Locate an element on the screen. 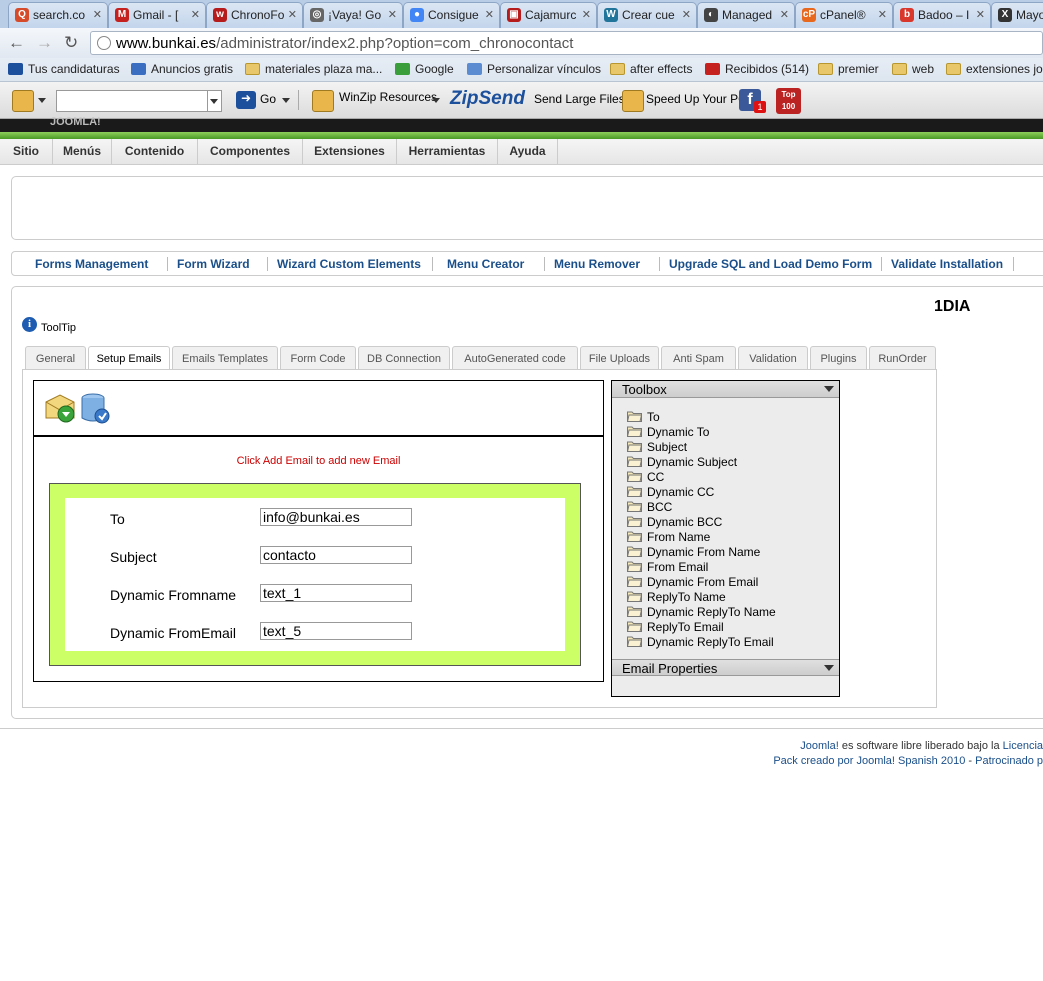 This screenshot has height=981, width=1043. toolbox-header: Toolbox is located at coordinates (725, 389).